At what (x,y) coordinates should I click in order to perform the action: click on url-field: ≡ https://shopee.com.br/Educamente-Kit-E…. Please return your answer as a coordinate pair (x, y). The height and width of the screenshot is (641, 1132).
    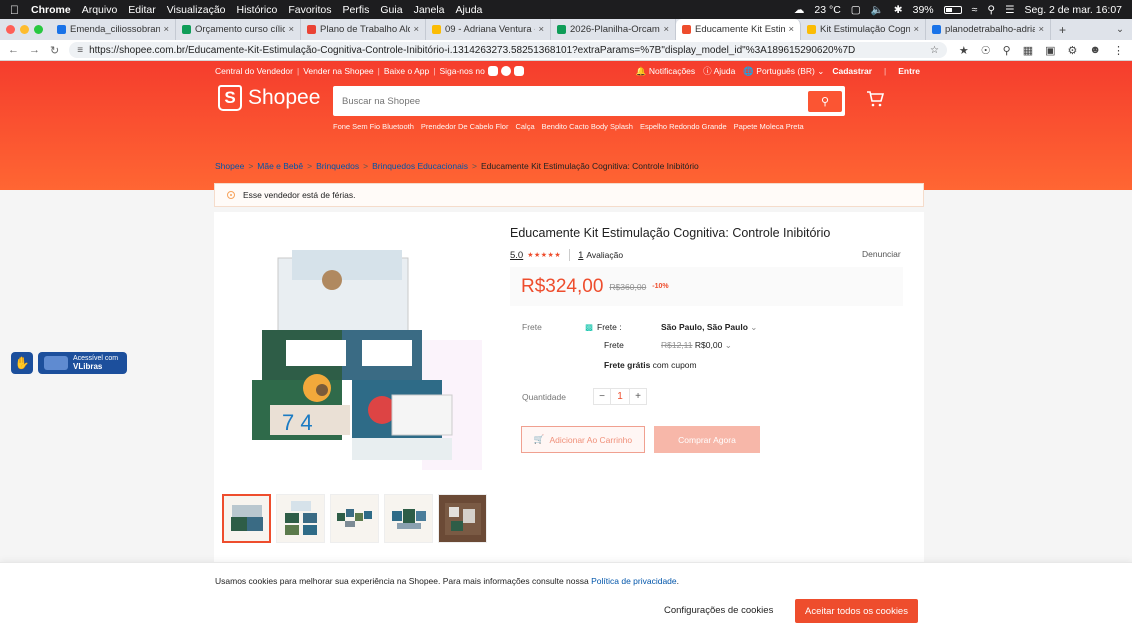
    Looking at the image, I should click on (508, 50).